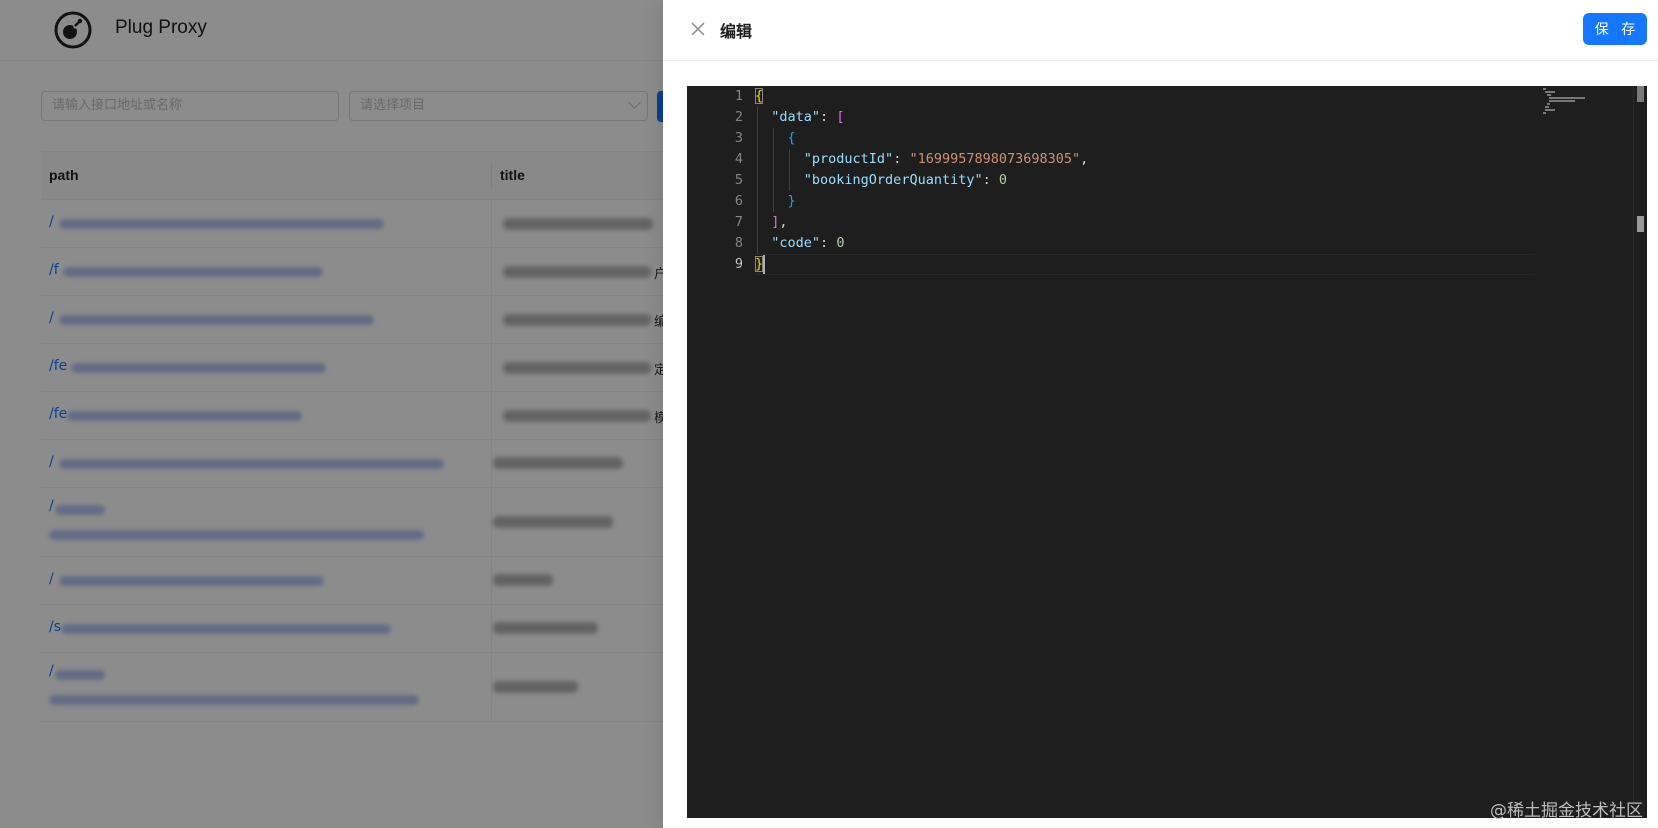 Image resolution: width=1658 pixels, height=828 pixels. Describe the element at coordinates (764, 264) in the screenshot. I see `text-cursor` at that location.